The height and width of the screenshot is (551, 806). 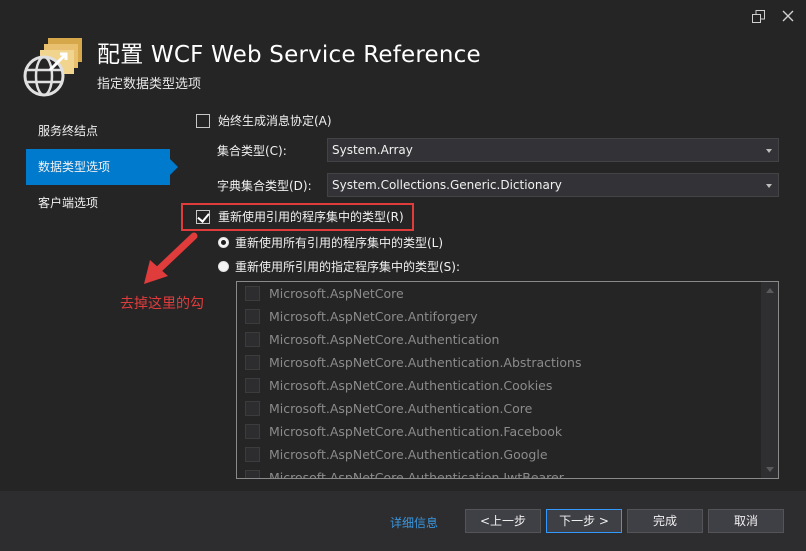 I want to click on assembly-name: Microsoft.AspNetCore.Antiforgery, so click(x=373, y=316).